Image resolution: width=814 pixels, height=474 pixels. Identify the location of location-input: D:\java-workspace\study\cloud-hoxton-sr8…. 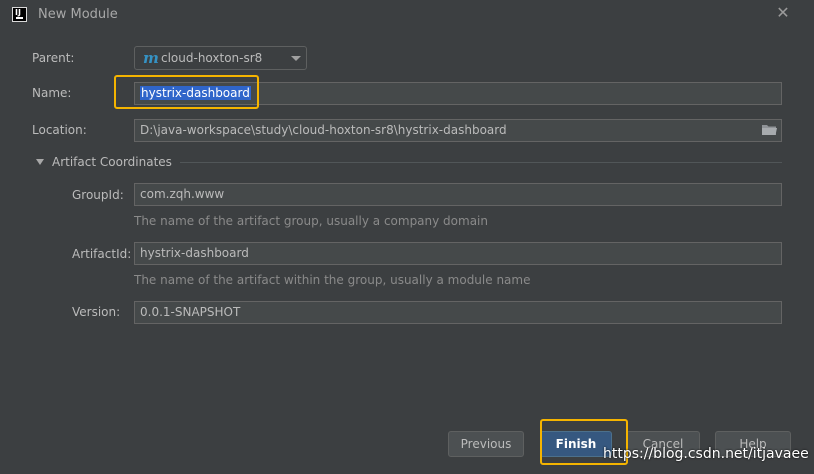
(458, 130).